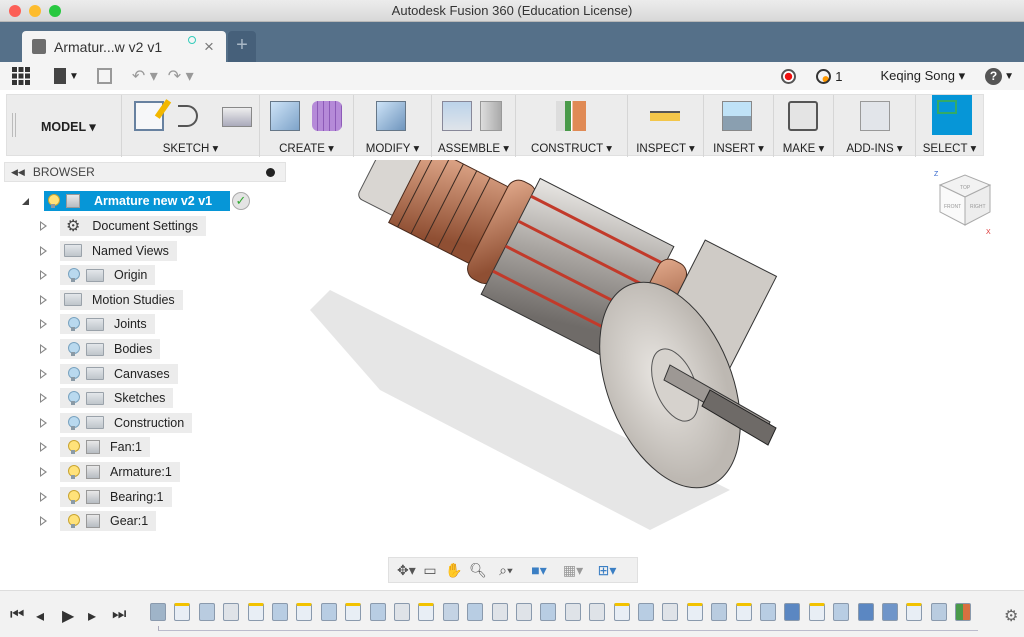  I want to click on close-window-button, so click(15, 11).